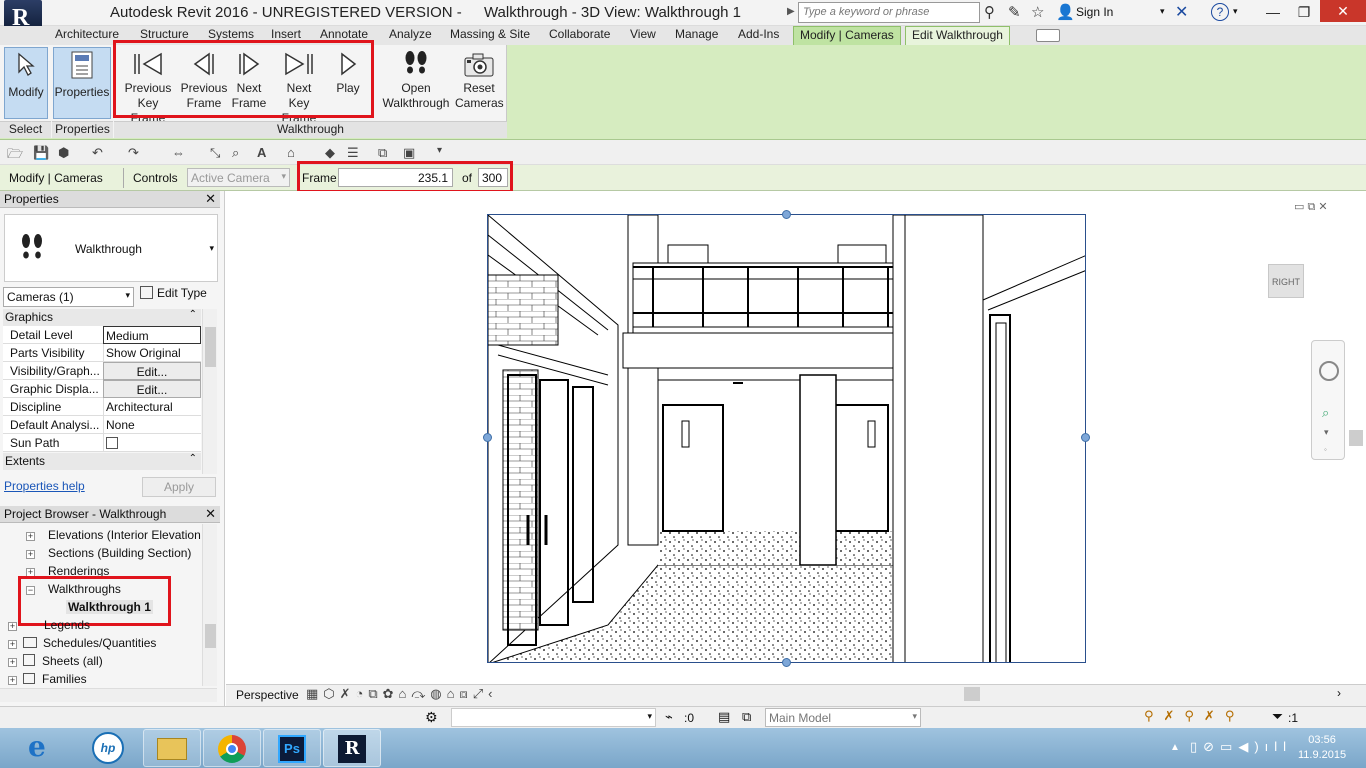  What do you see at coordinates (409, 153) in the screenshot?
I see `switch-windows-icon: ▣` at bounding box center [409, 153].